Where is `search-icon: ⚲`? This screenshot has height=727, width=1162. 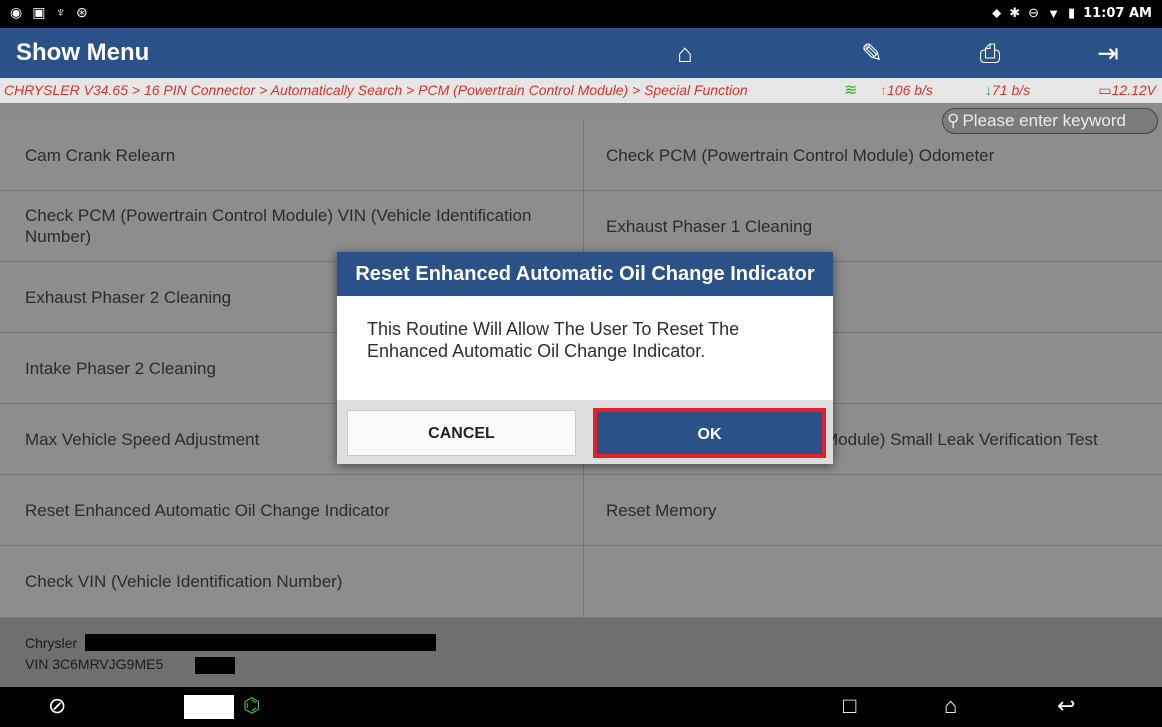
search-icon: ⚲ is located at coordinates (953, 120).